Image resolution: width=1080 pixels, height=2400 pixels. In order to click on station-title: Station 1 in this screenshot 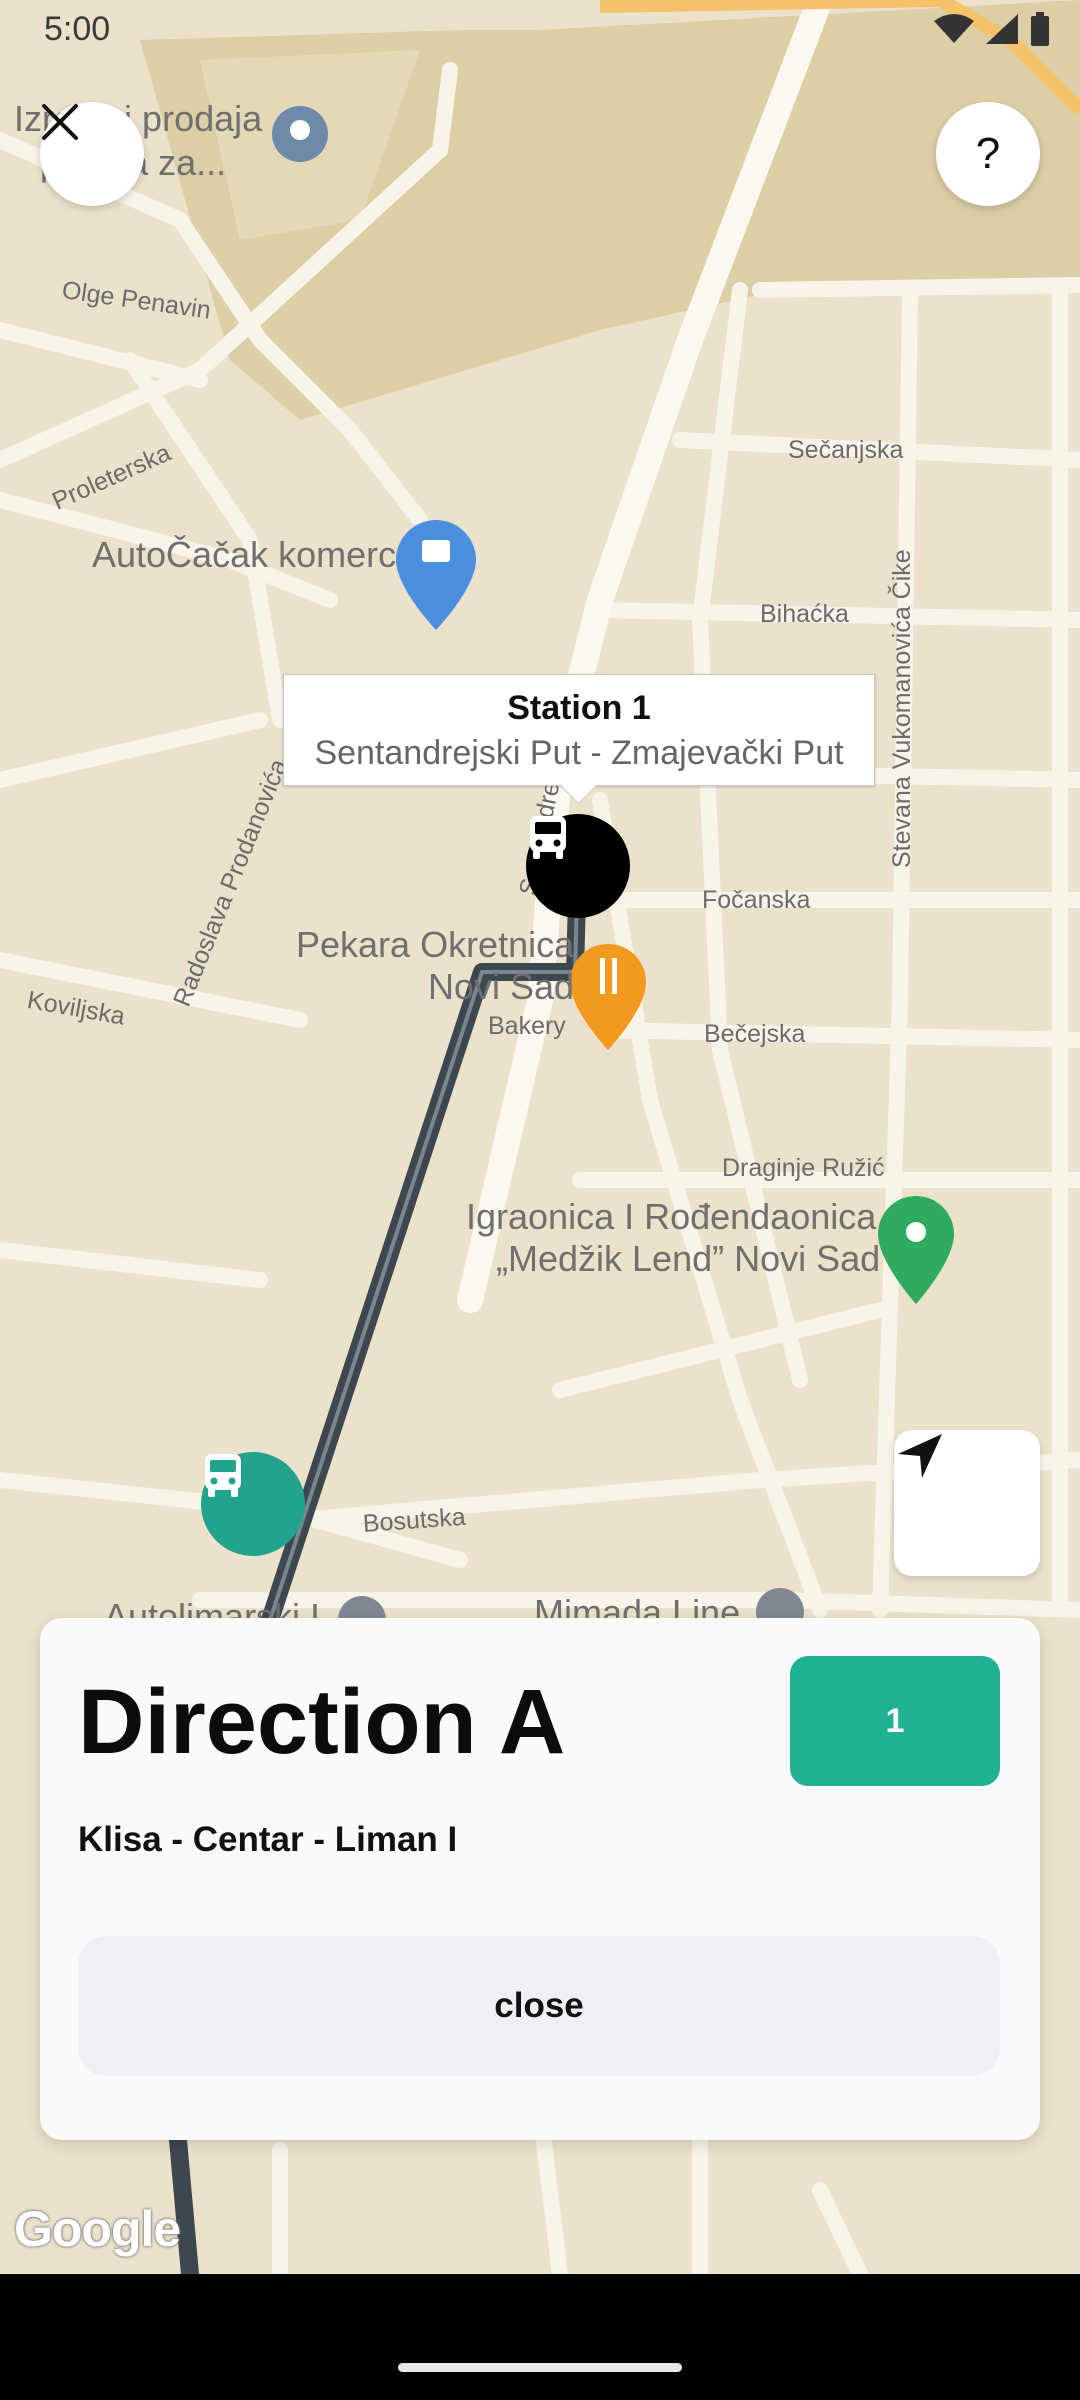, I will do `click(579, 708)`.